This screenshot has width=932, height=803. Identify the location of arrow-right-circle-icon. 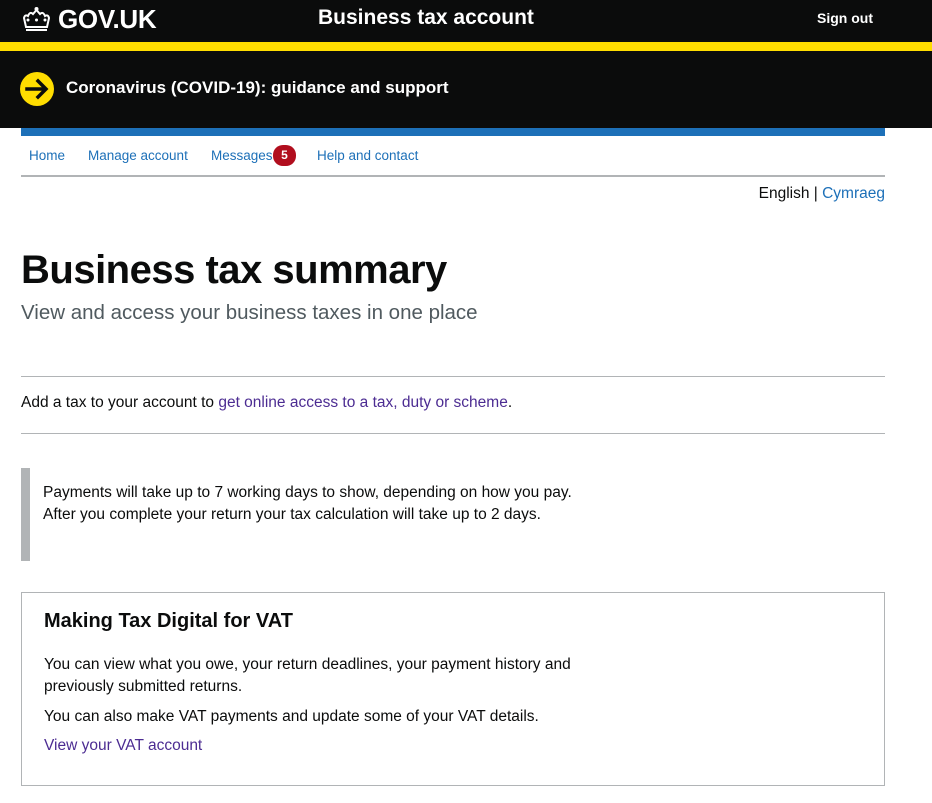
(37, 89).